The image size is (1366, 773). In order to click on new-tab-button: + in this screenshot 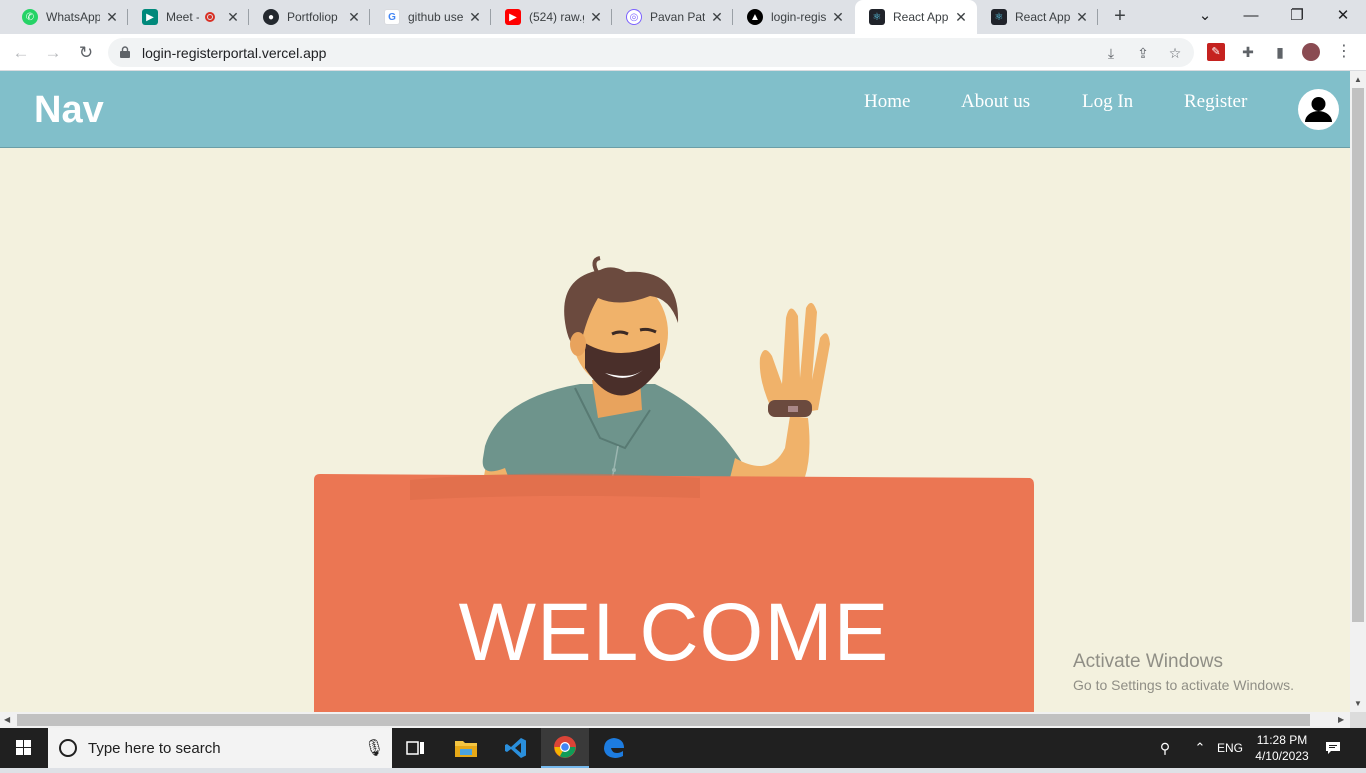, I will do `click(1120, 17)`.